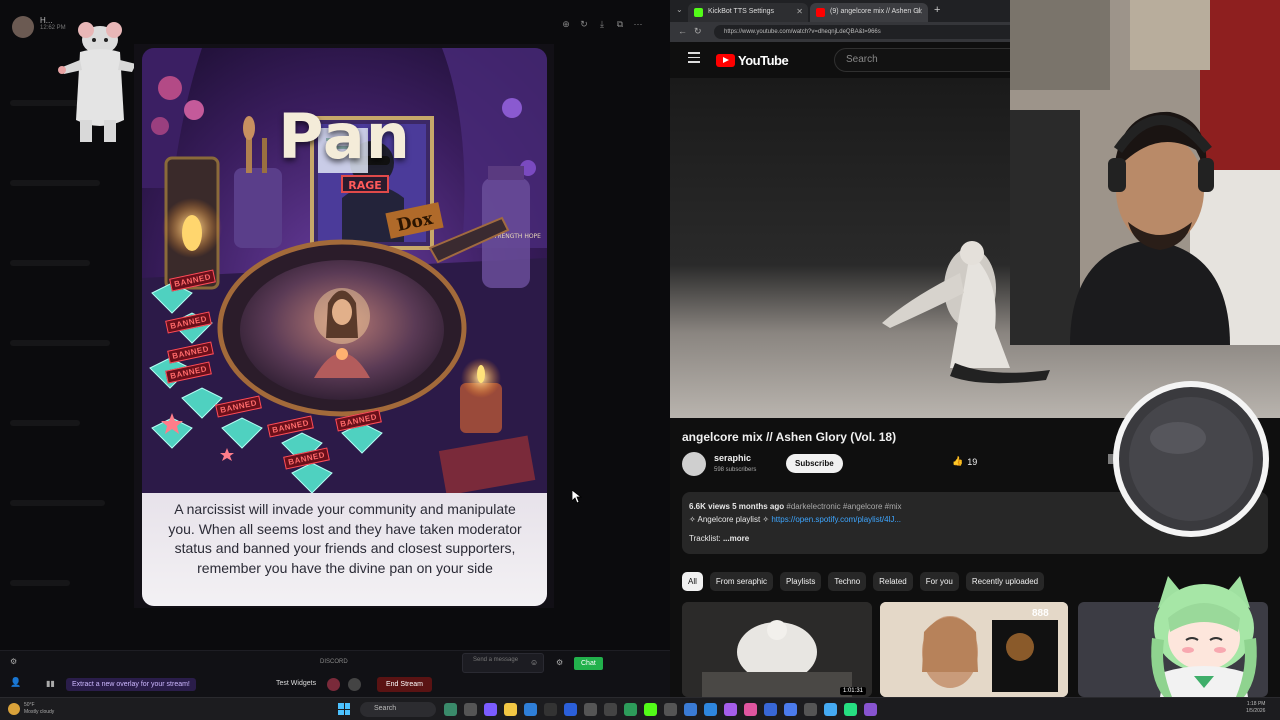 The height and width of the screenshot is (720, 1280). I want to click on video-title: angelcore mix // Ashen Glory (Vol. 18), so click(789, 437).